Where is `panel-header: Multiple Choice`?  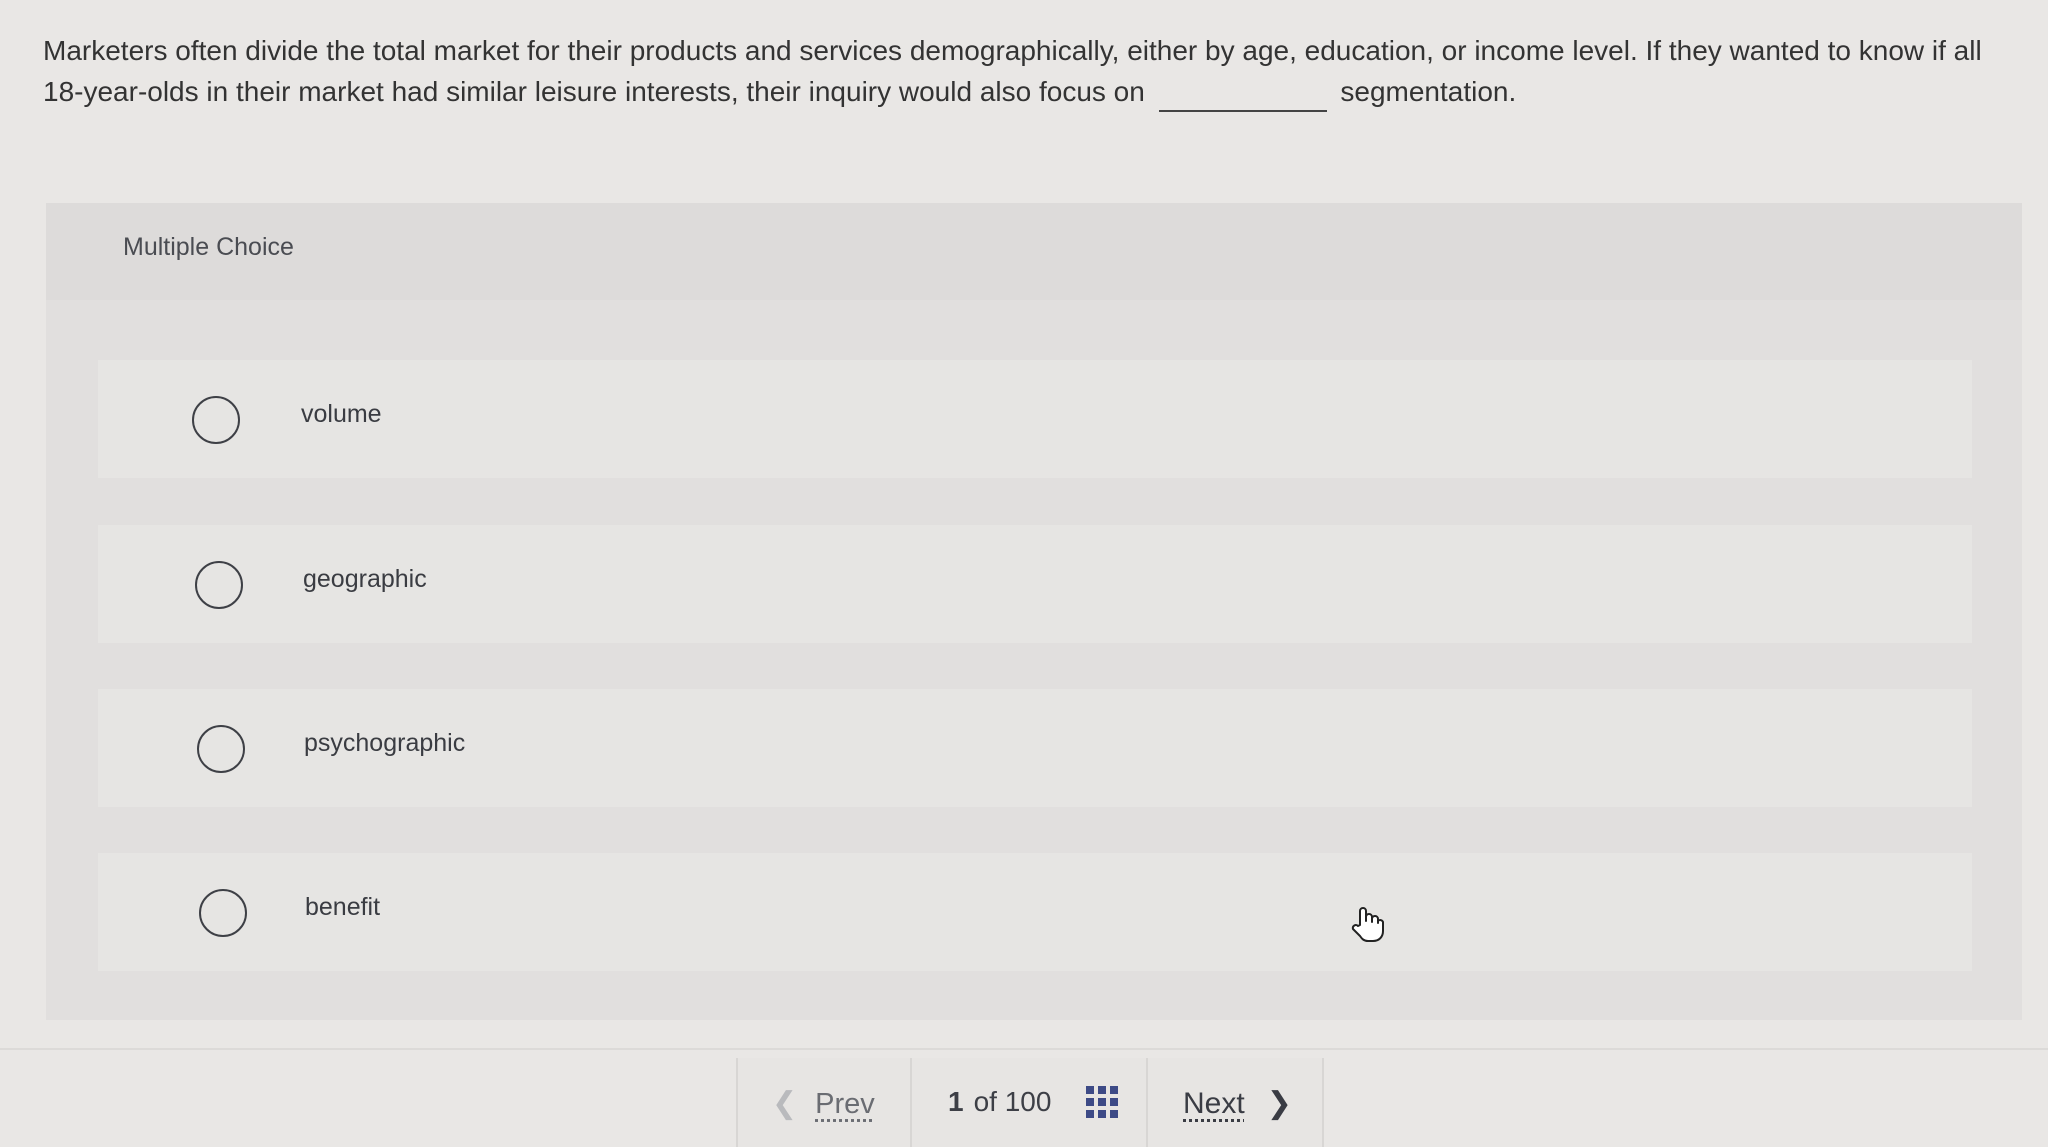
panel-header: Multiple Choice is located at coordinates (1034, 251).